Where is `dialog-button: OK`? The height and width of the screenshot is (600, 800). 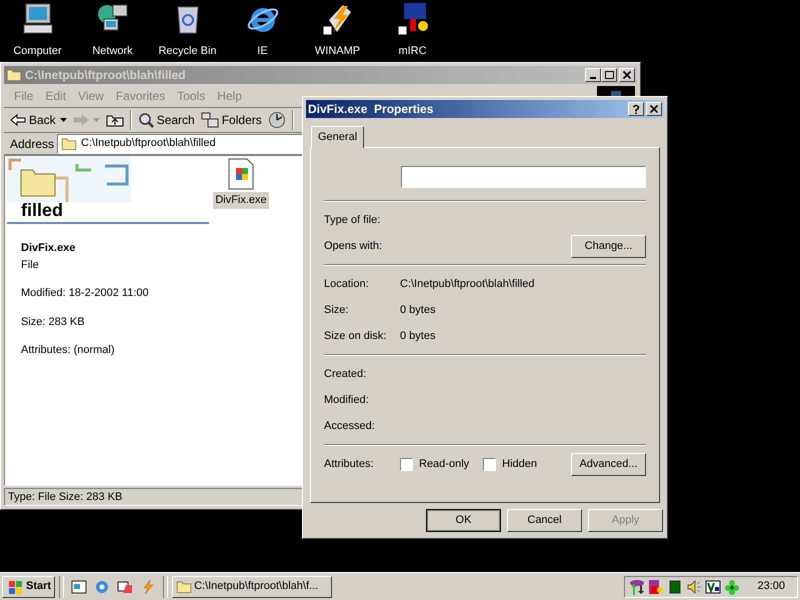 dialog-button: OK is located at coordinates (463, 520).